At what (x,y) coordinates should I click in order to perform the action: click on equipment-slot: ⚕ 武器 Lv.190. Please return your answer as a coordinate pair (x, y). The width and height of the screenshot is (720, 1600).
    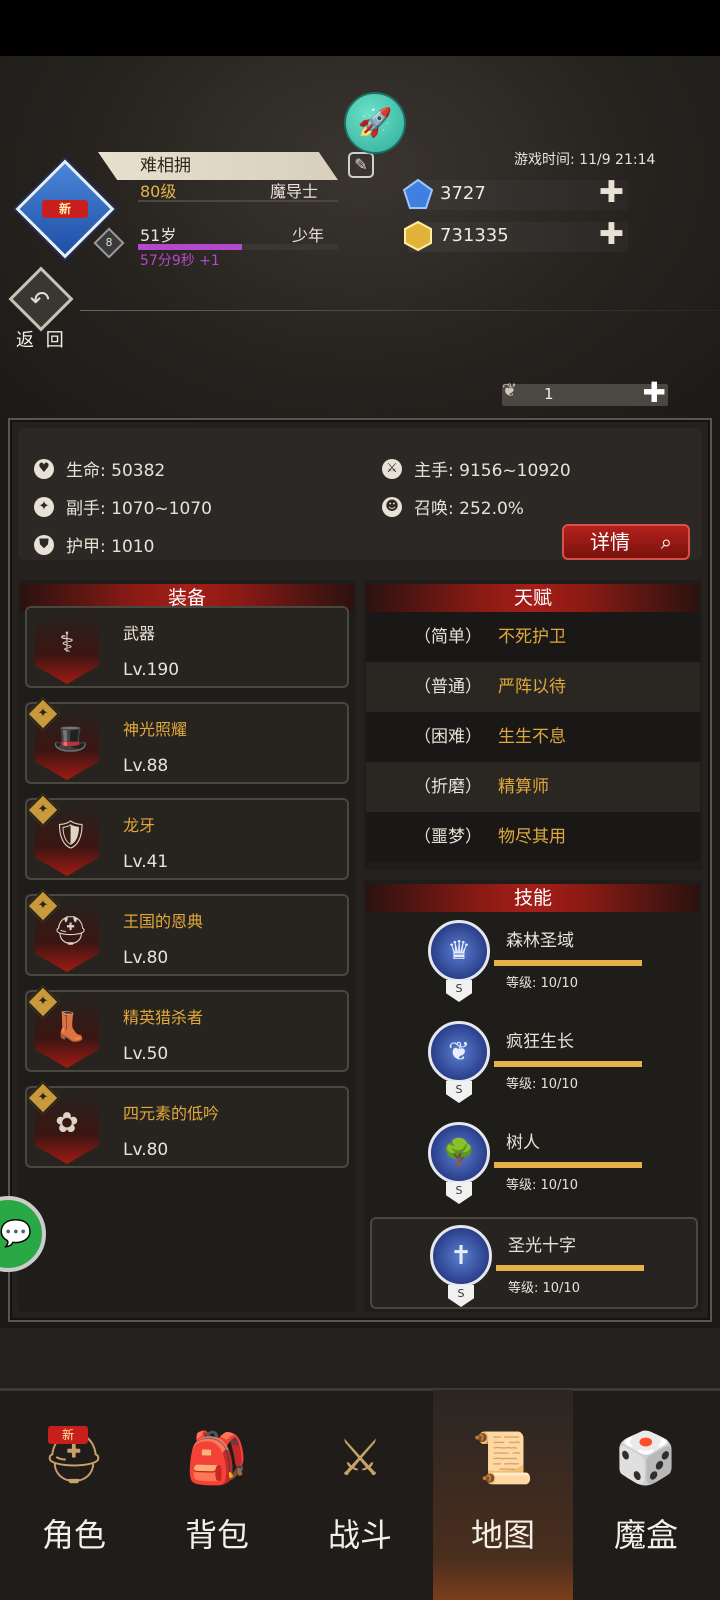
    Looking at the image, I should click on (187, 647).